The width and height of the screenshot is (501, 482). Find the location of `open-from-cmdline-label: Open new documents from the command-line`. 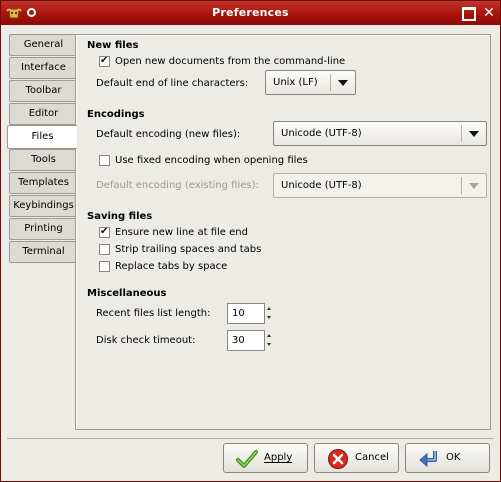

open-from-cmdline-label: Open new documents from the command-line is located at coordinates (230, 61).